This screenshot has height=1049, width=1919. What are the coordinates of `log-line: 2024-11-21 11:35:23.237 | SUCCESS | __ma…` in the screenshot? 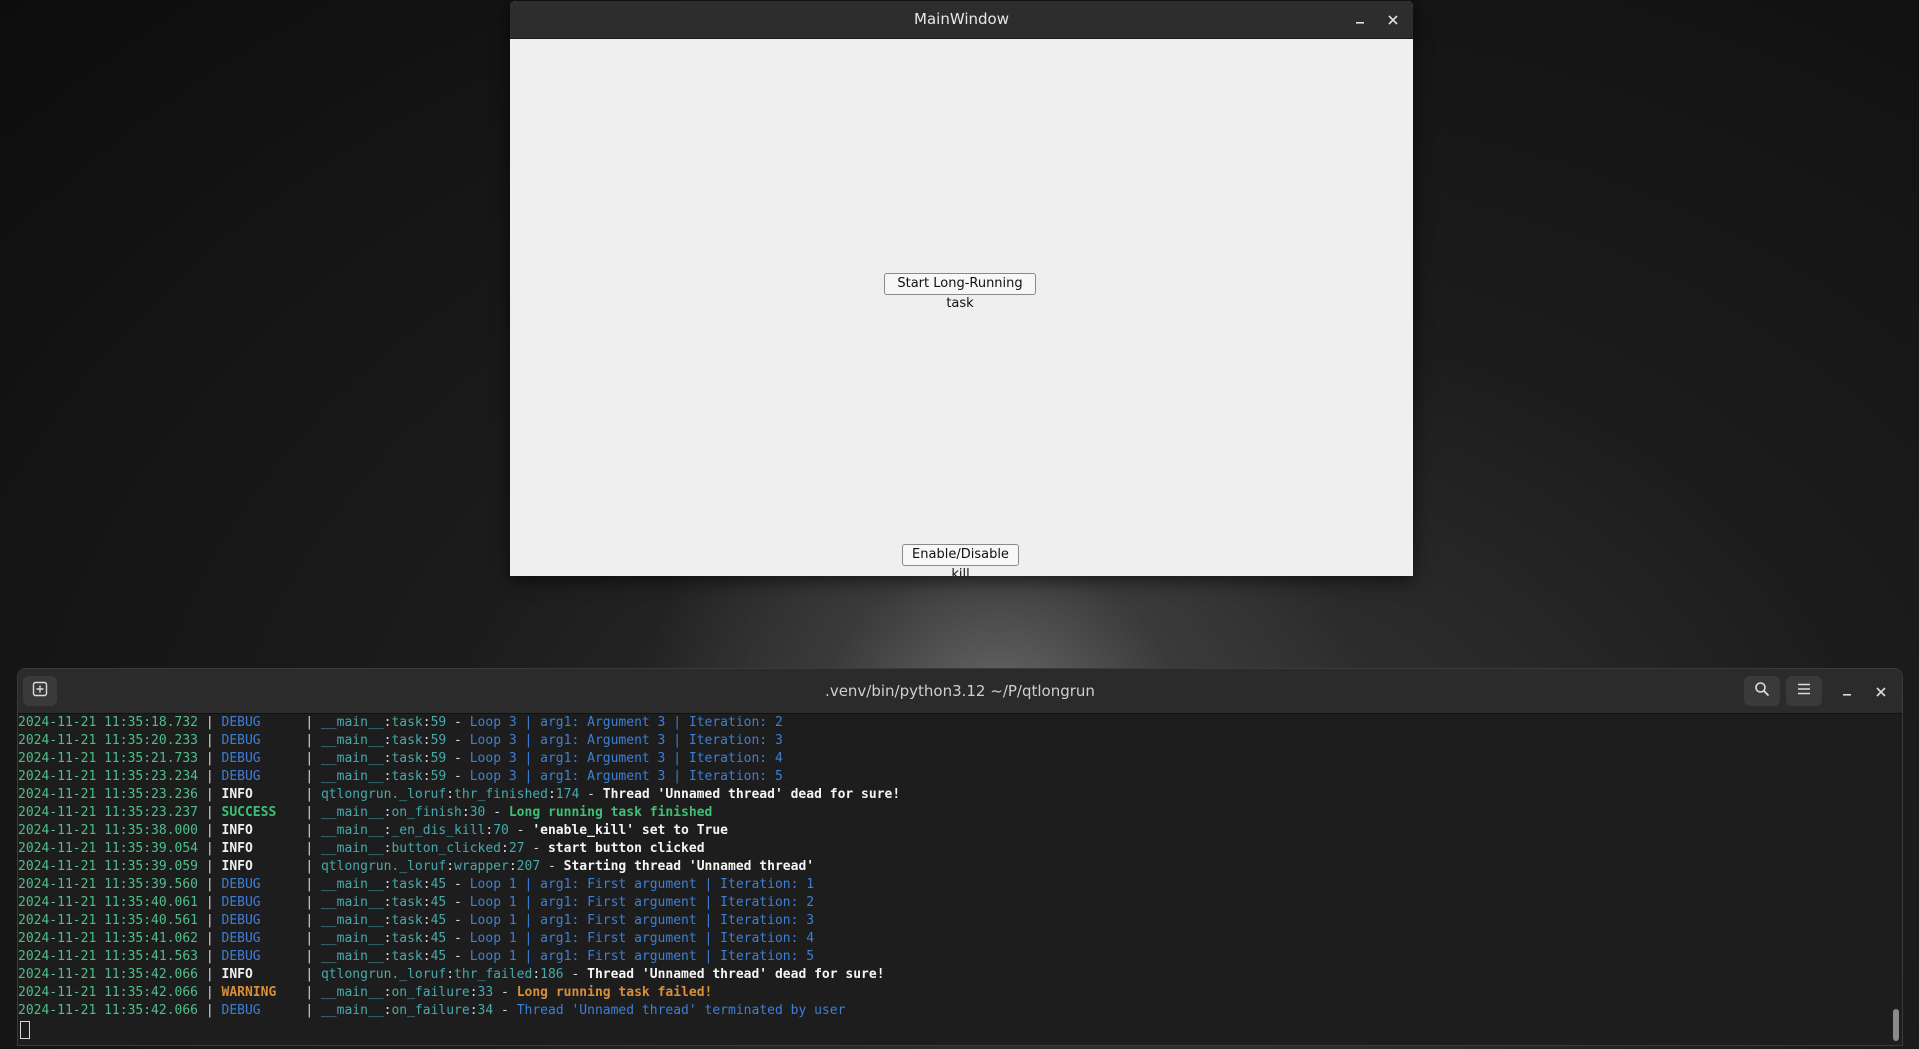 It's located at (953, 813).